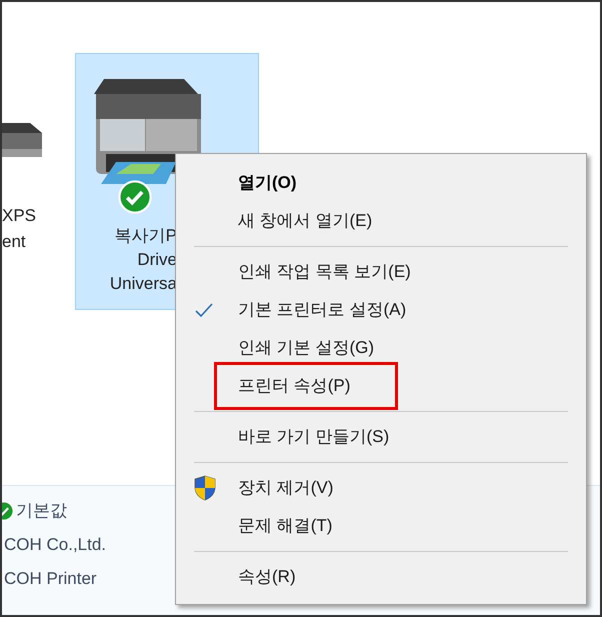  What do you see at coordinates (14, 242) in the screenshot?
I see `device-label: ent` at bounding box center [14, 242].